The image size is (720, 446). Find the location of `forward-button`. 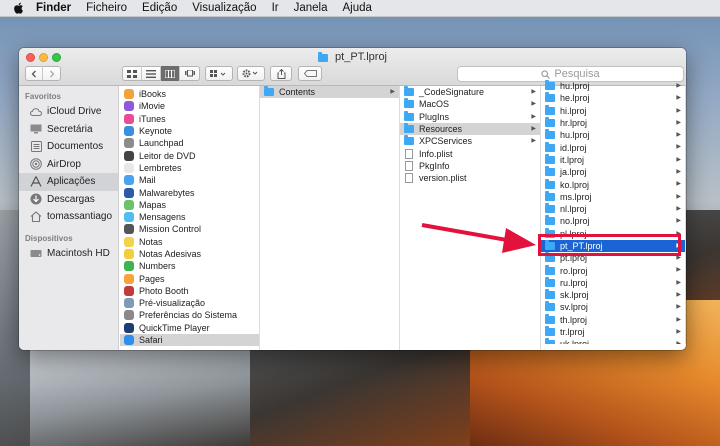

forward-button is located at coordinates (51, 73).